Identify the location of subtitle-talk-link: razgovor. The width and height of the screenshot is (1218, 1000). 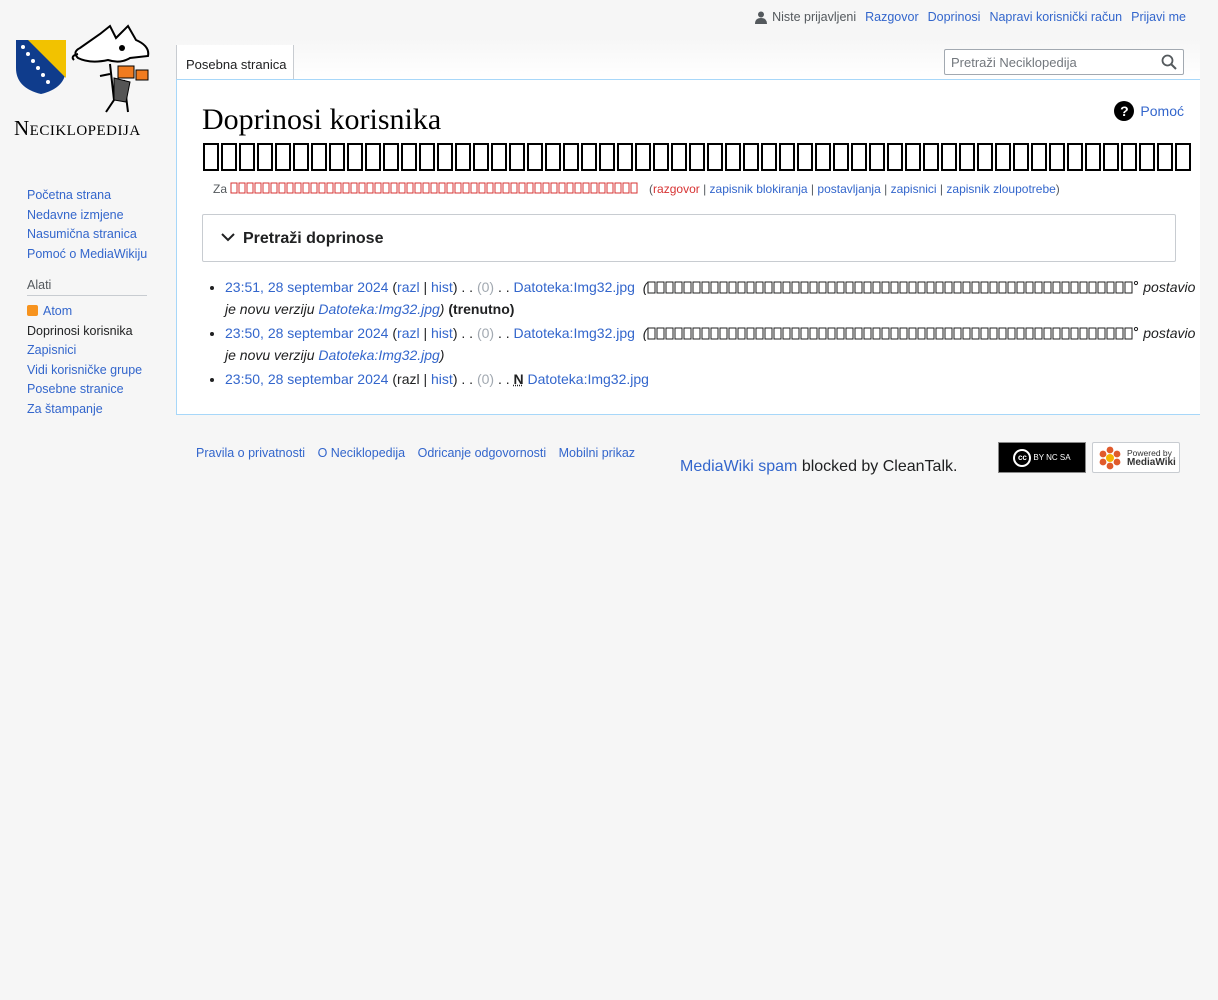
(676, 189).